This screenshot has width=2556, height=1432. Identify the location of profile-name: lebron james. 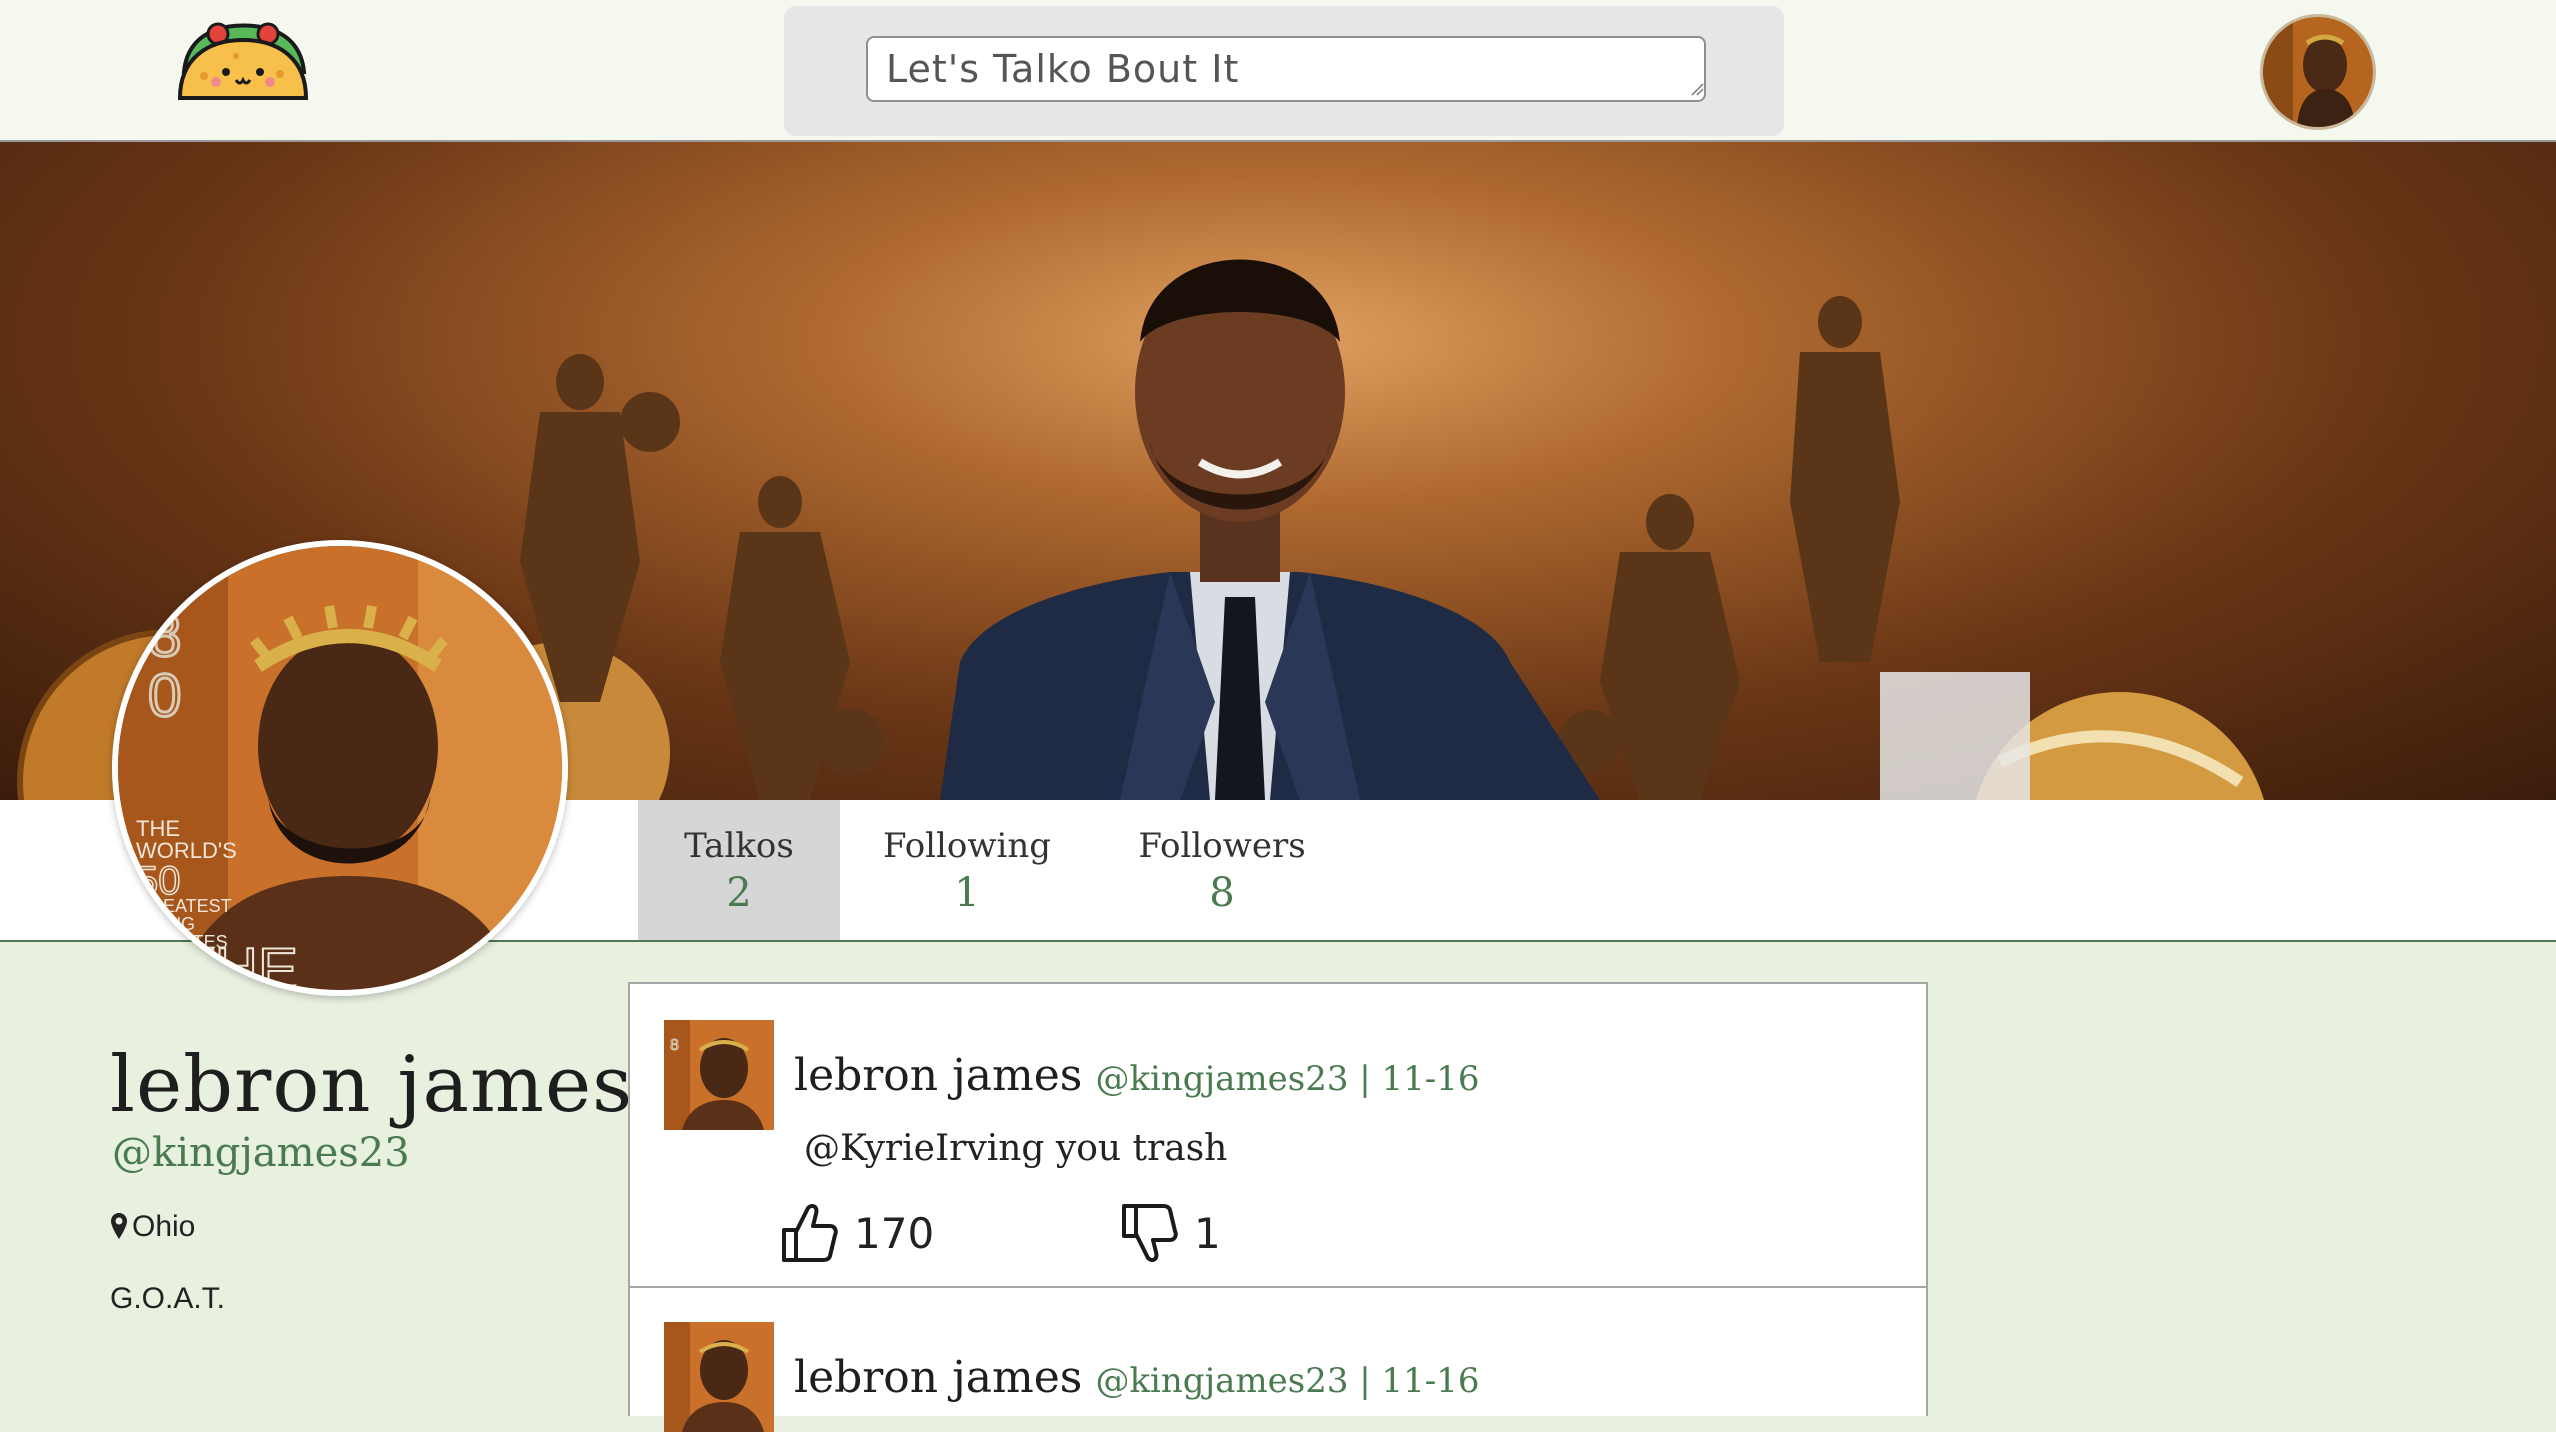
(372, 1085).